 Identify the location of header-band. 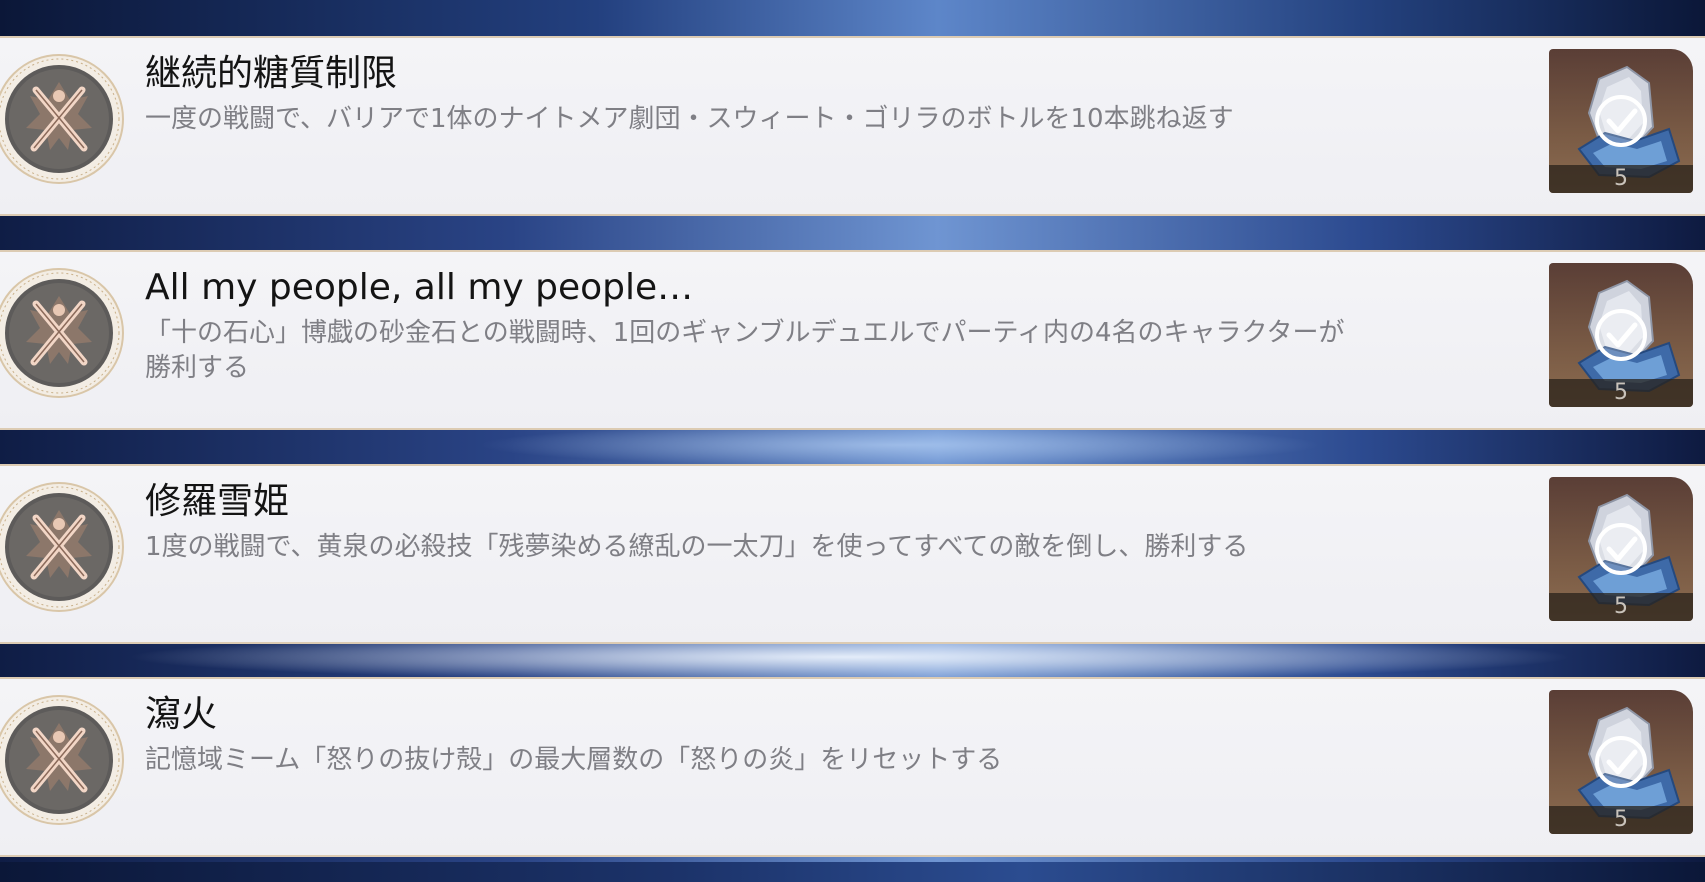
(852, 18).